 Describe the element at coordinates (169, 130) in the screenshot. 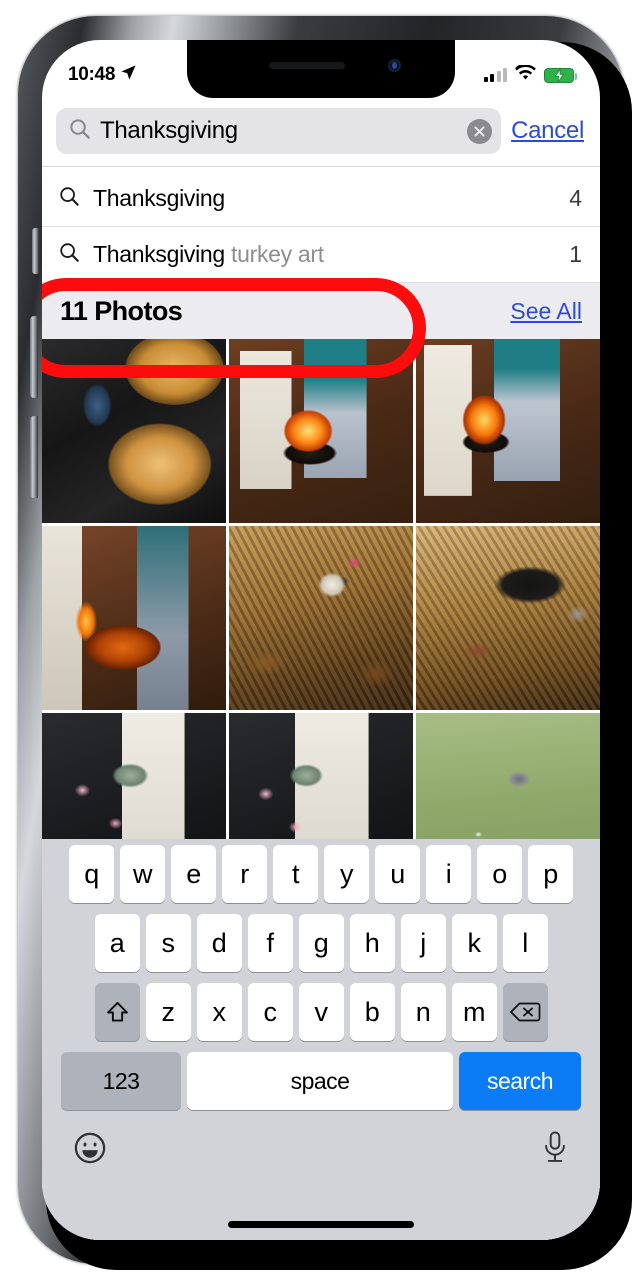

I see `search-input-value: Thanksgiving` at that location.